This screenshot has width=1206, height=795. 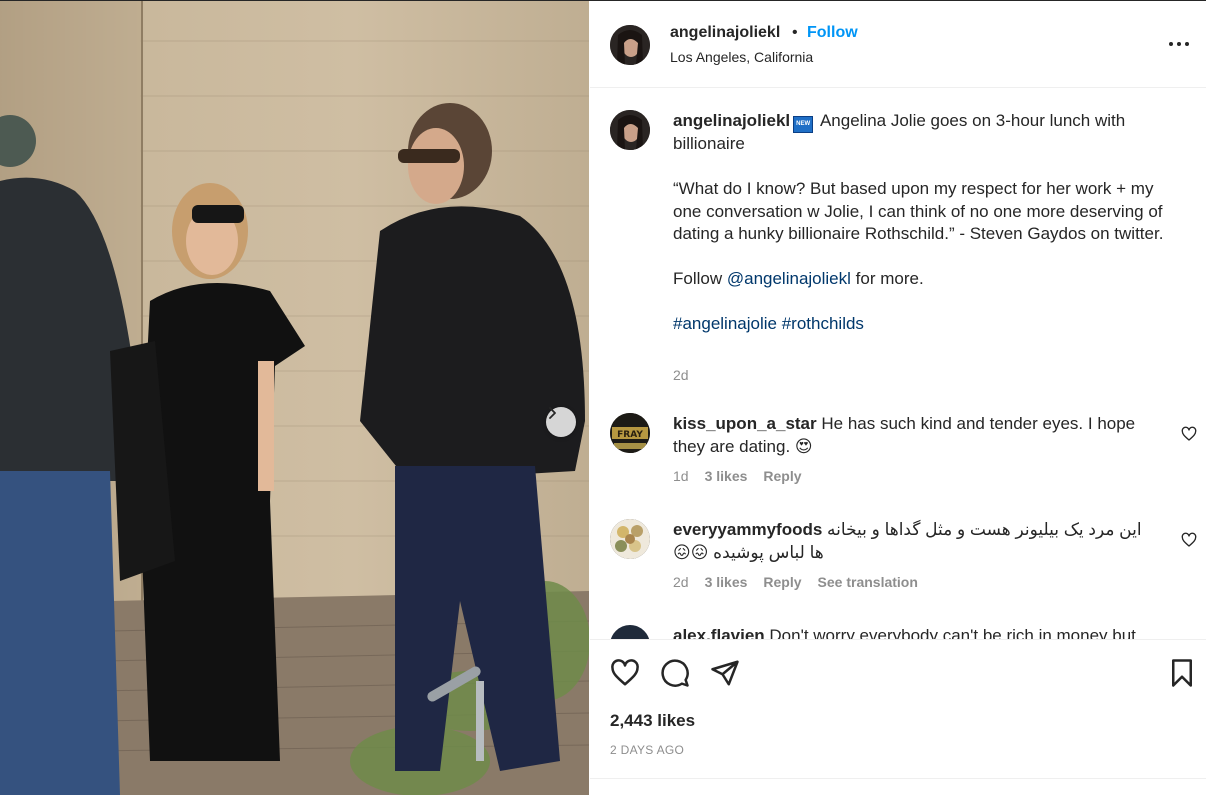 What do you see at coordinates (652, 721) in the screenshot?
I see `likes-count: 2,443 likes` at bounding box center [652, 721].